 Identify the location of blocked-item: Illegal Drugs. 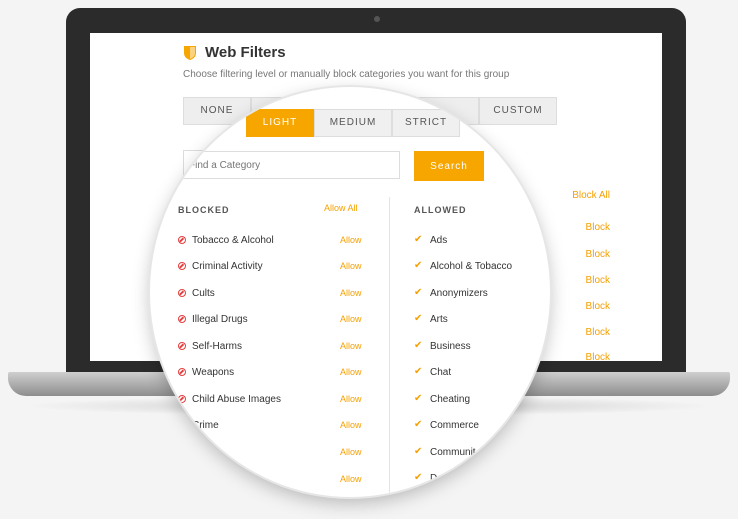
(213, 319).